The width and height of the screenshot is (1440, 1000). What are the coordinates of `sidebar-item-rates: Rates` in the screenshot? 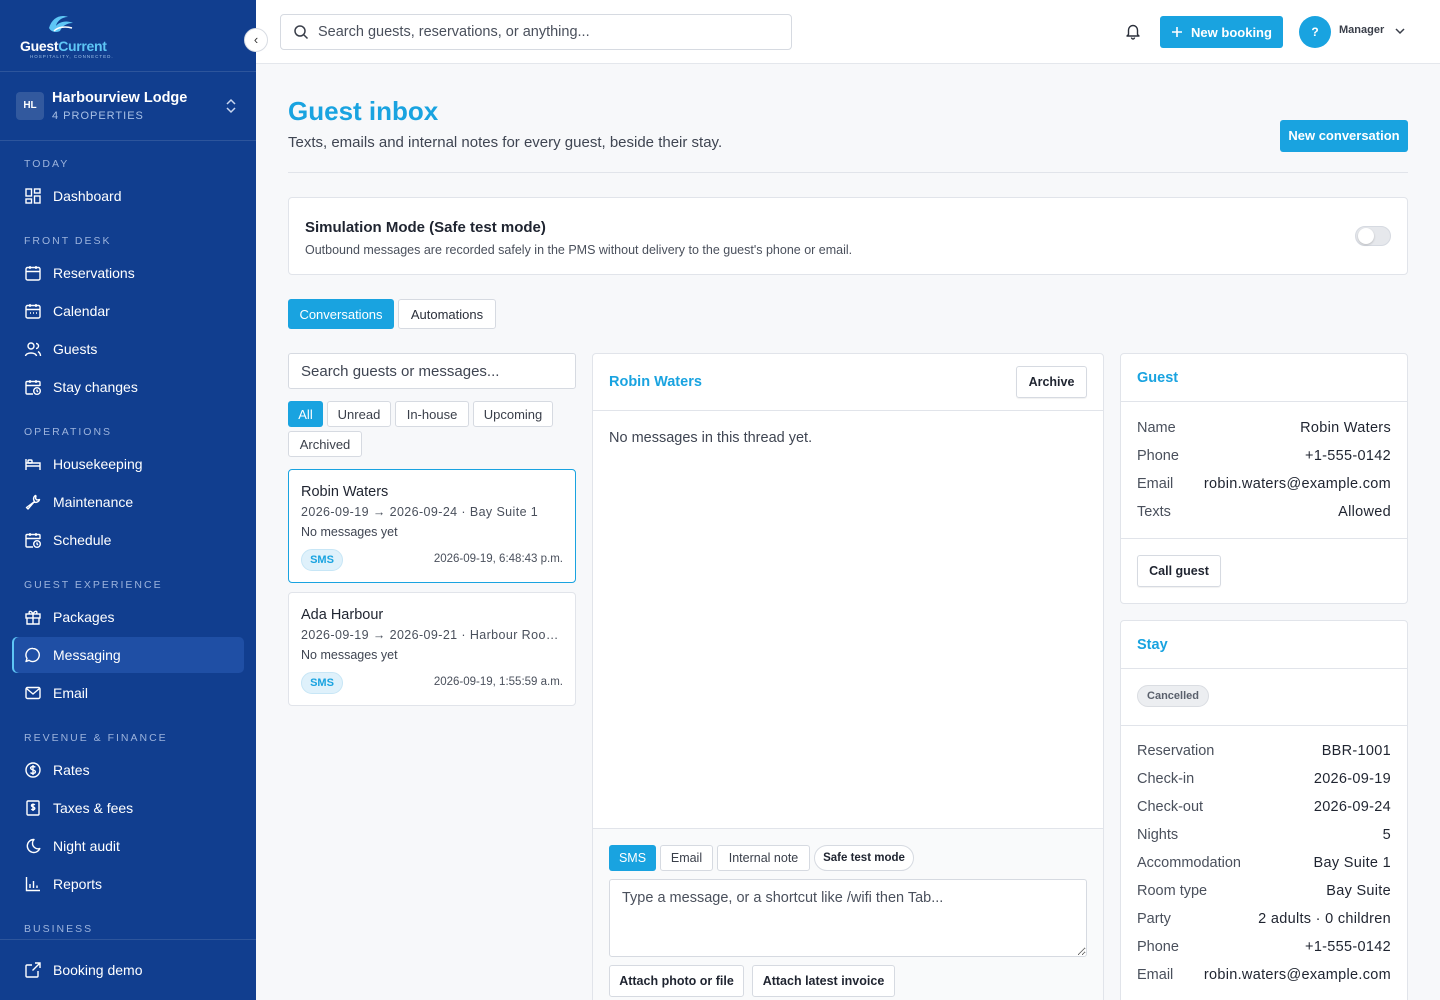 It's located at (128, 770).